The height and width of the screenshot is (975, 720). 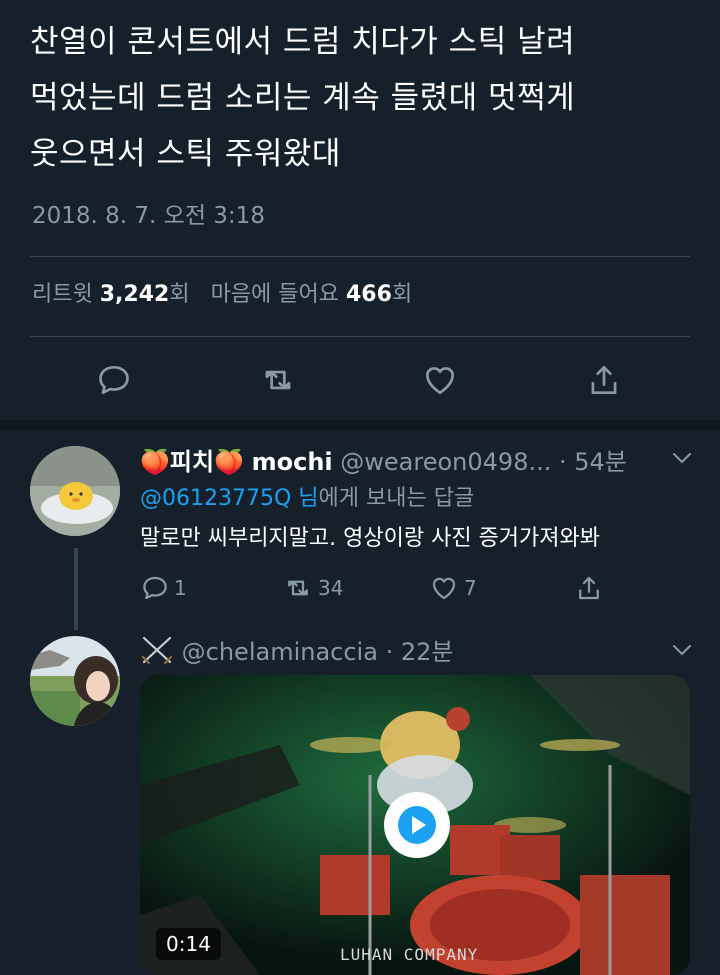 I want to click on retweet-label: 리트윗, so click(x=62, y=294).